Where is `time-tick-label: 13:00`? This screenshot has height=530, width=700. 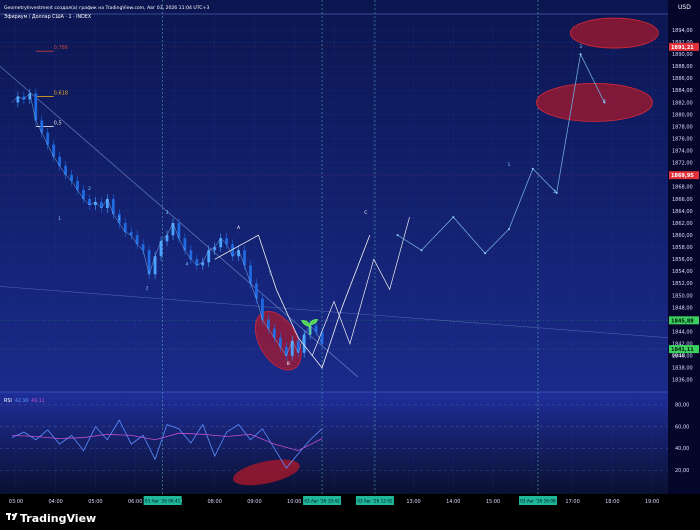
time-tick-label: 13:00 is located at coordinates (413, 502).